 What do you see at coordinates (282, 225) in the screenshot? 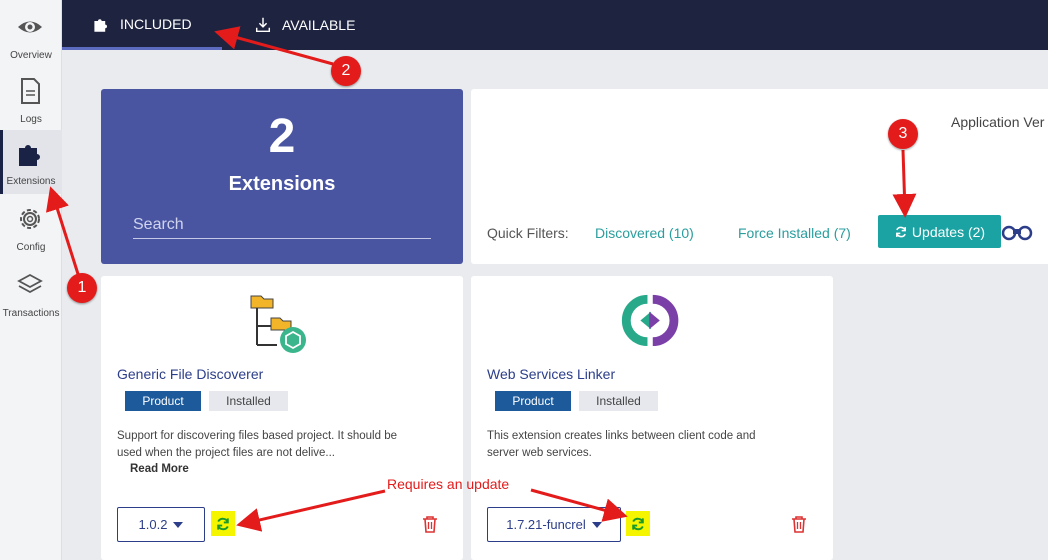
I see `search-input` at bounding box center [282, 225].